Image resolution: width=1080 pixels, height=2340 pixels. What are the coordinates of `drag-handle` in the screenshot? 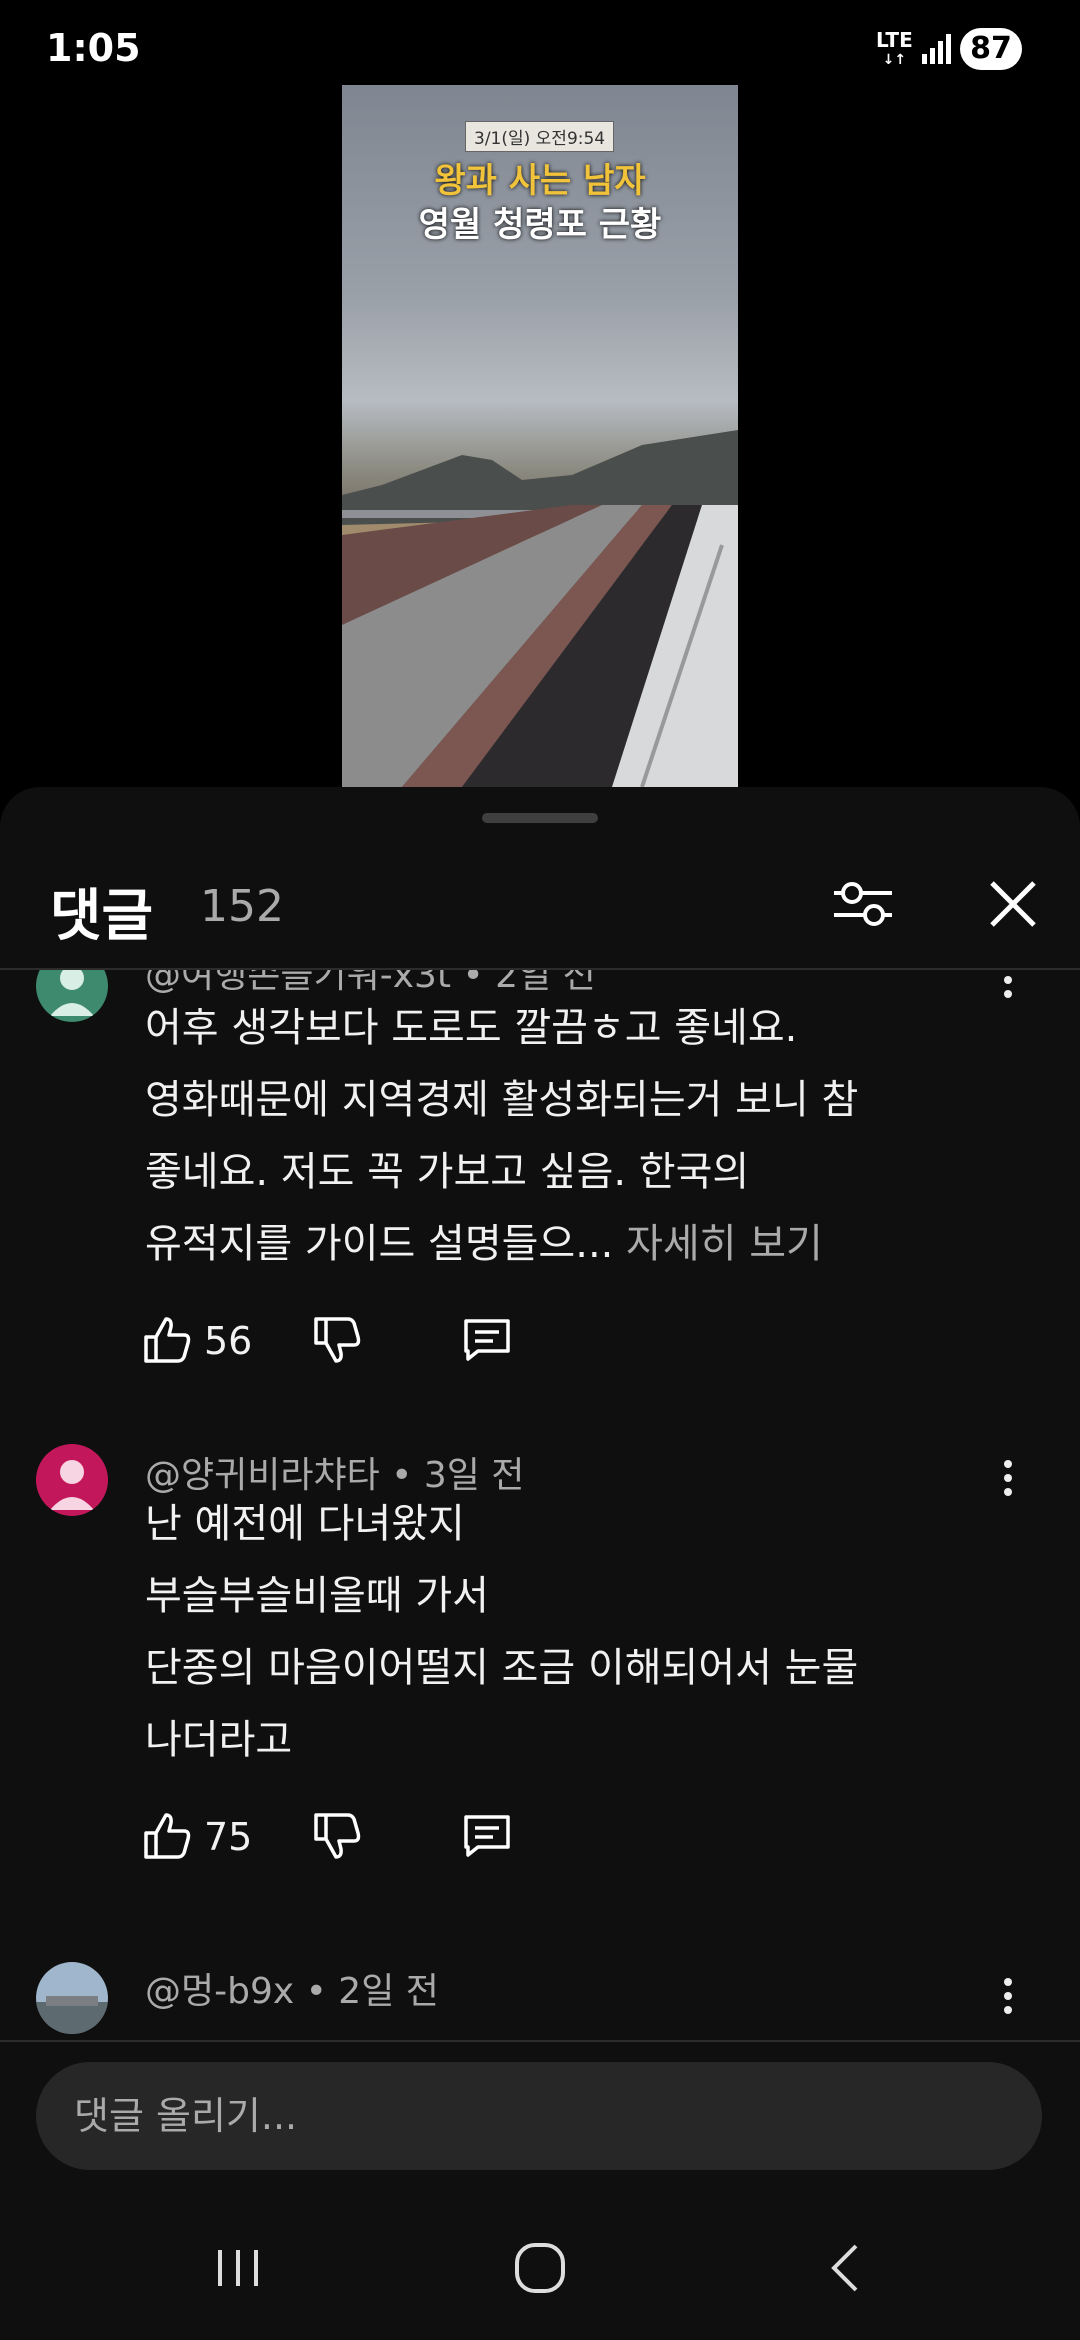 It's located at (540, 818).